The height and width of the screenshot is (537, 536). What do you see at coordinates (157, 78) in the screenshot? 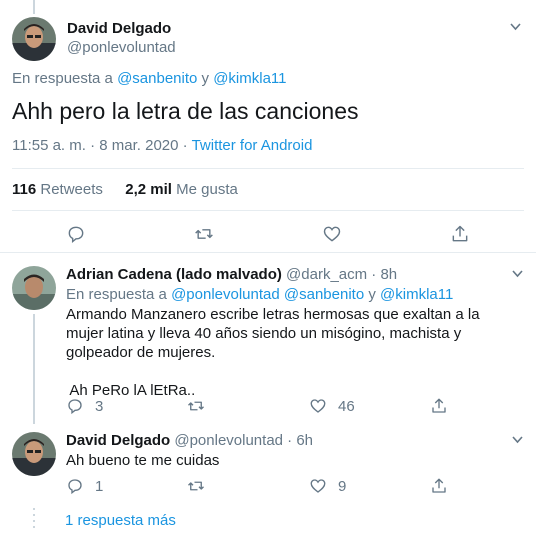
I see `mention-link: @sanbenito` at bounding box center [157, 78].